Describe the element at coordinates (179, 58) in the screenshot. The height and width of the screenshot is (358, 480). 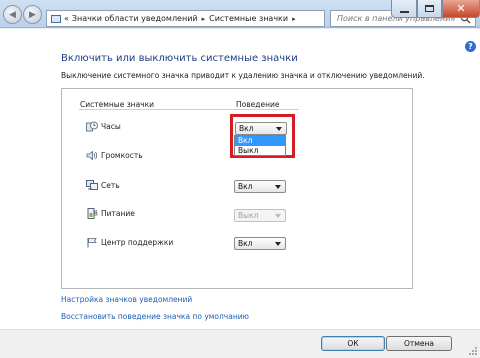
I see `page-title: Включить или выключить системные значки` at that location.